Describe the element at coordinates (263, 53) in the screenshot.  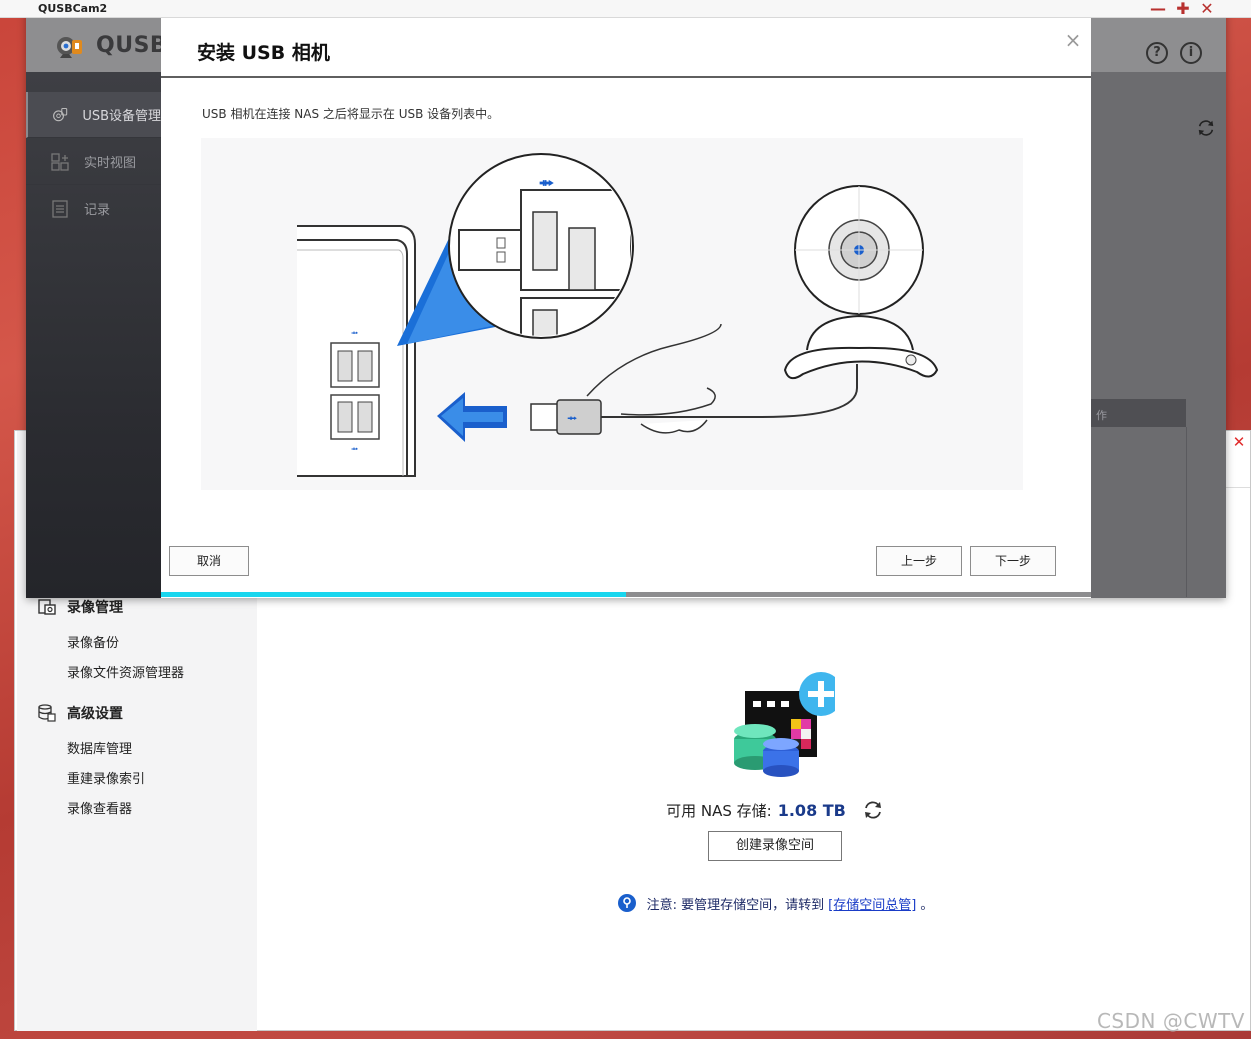
I see `dialog-title: 安装 USB 相机` at that location.